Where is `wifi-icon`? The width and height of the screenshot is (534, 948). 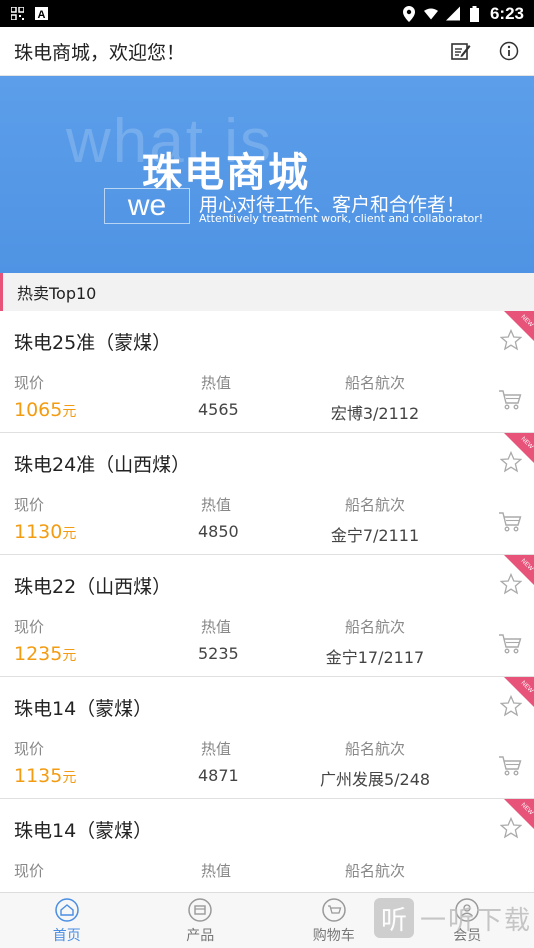 wifi-icon is located at coordinates (430, 14).